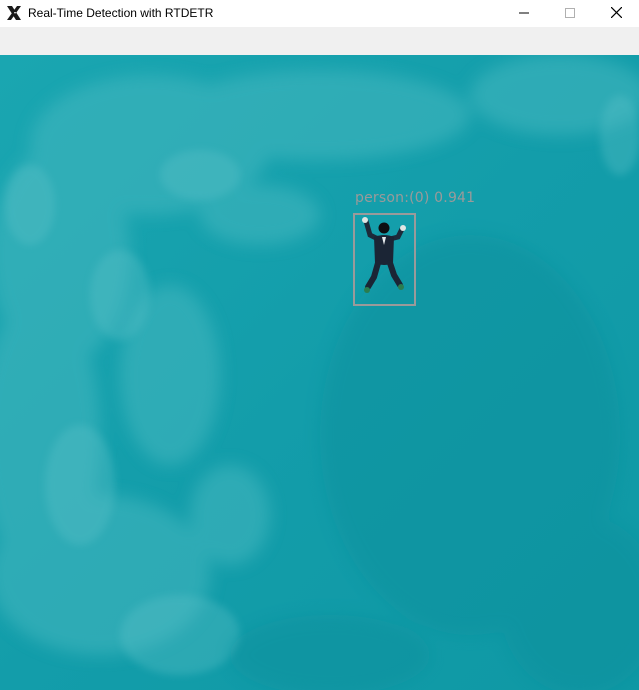  Describe the element at coordinates (121, 13) in the screenshot. I see `window-title: Real-Time Detection with RTDETR` at that location.